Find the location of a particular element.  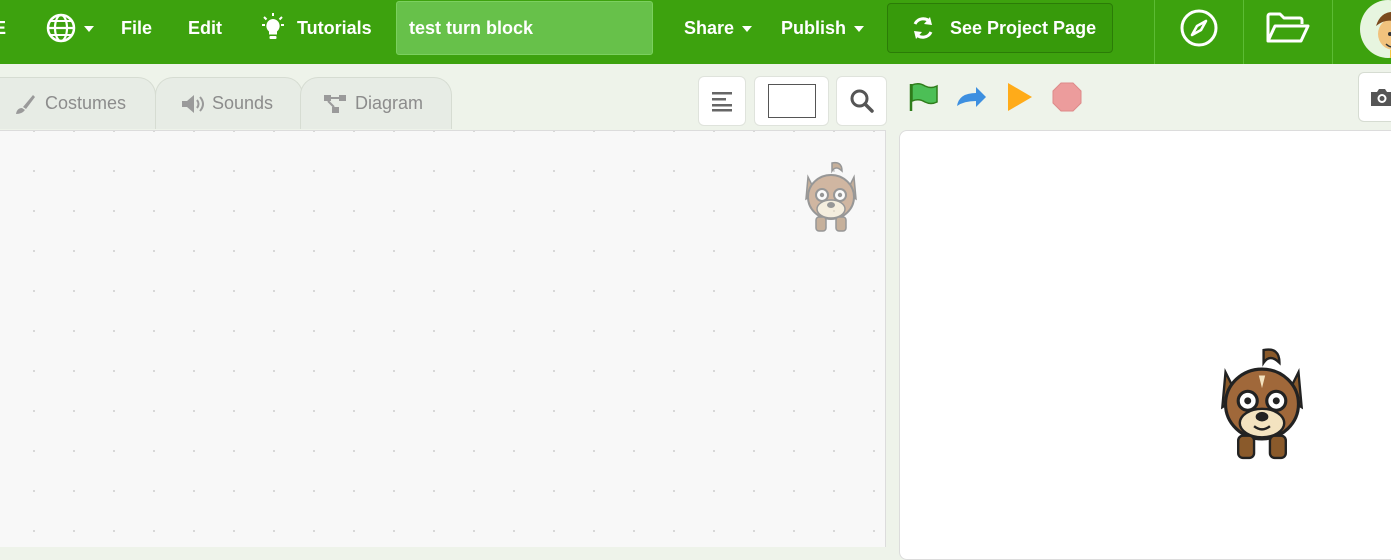

zoom-box is located at coordinates (791, 101).